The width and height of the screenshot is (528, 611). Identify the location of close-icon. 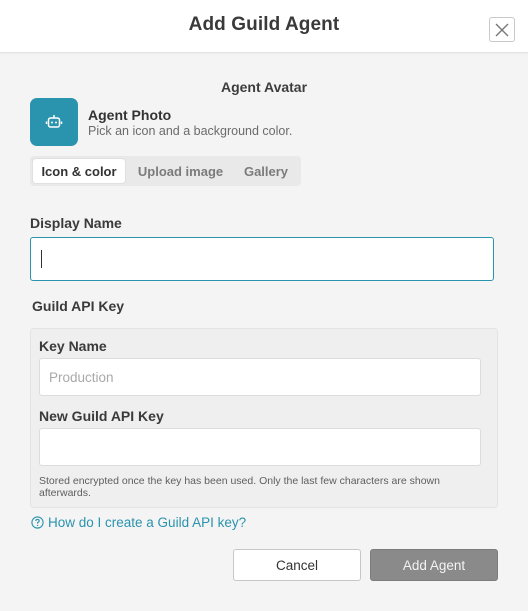
(502, 29).